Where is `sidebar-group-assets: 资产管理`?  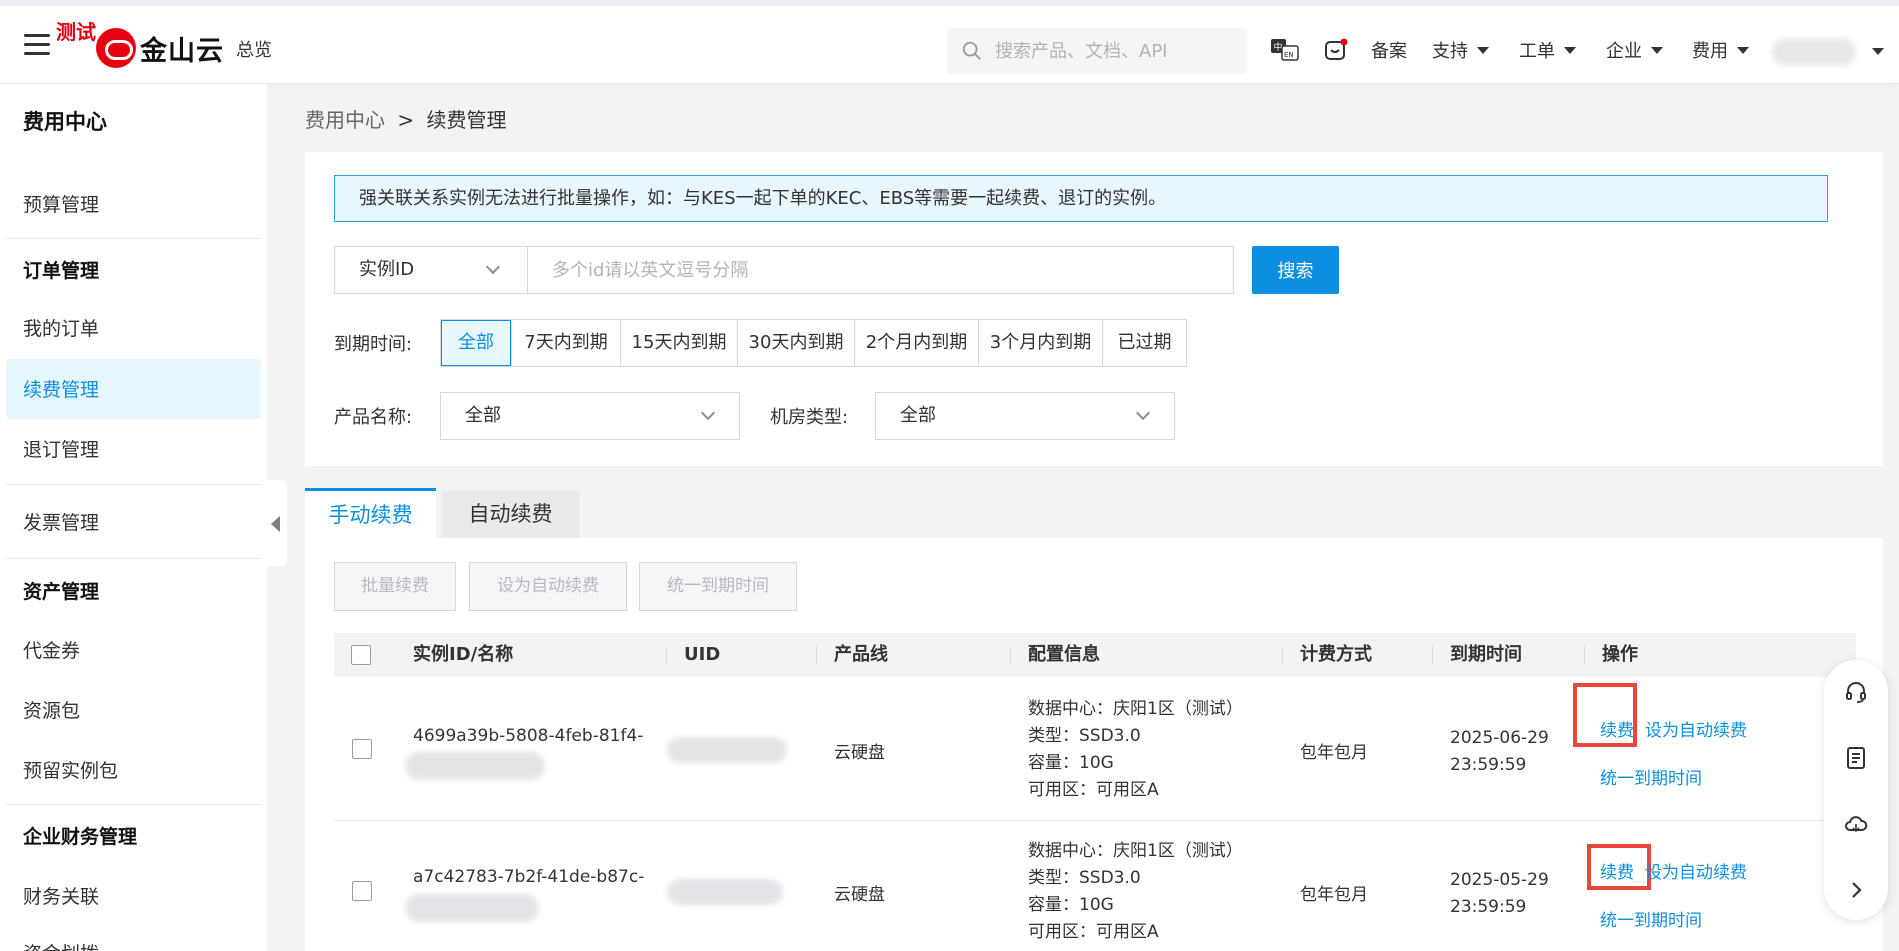
sidebar-group-assets: 资产管理 is located at coordinates (61, 592).